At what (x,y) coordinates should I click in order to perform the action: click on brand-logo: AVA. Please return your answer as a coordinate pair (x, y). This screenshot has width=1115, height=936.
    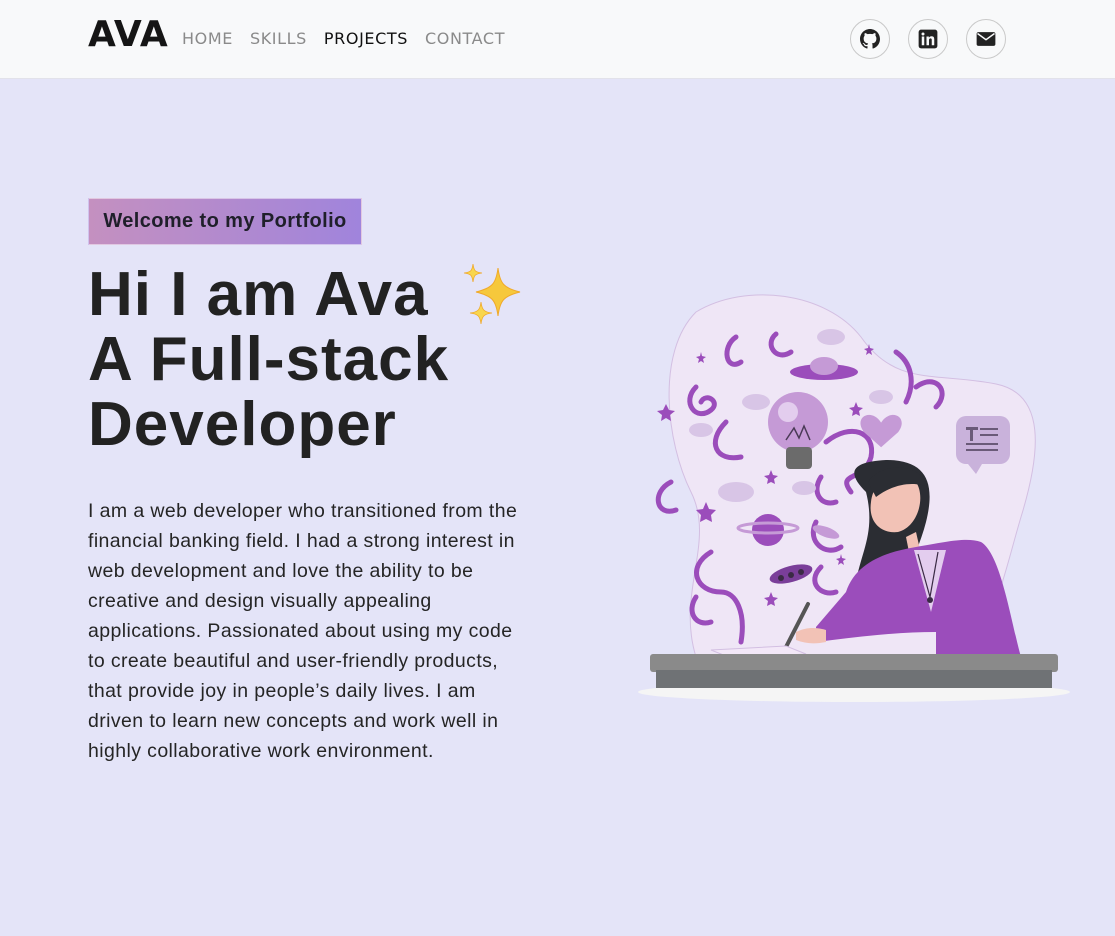
    Looking at the image, I should click on (128, 34).